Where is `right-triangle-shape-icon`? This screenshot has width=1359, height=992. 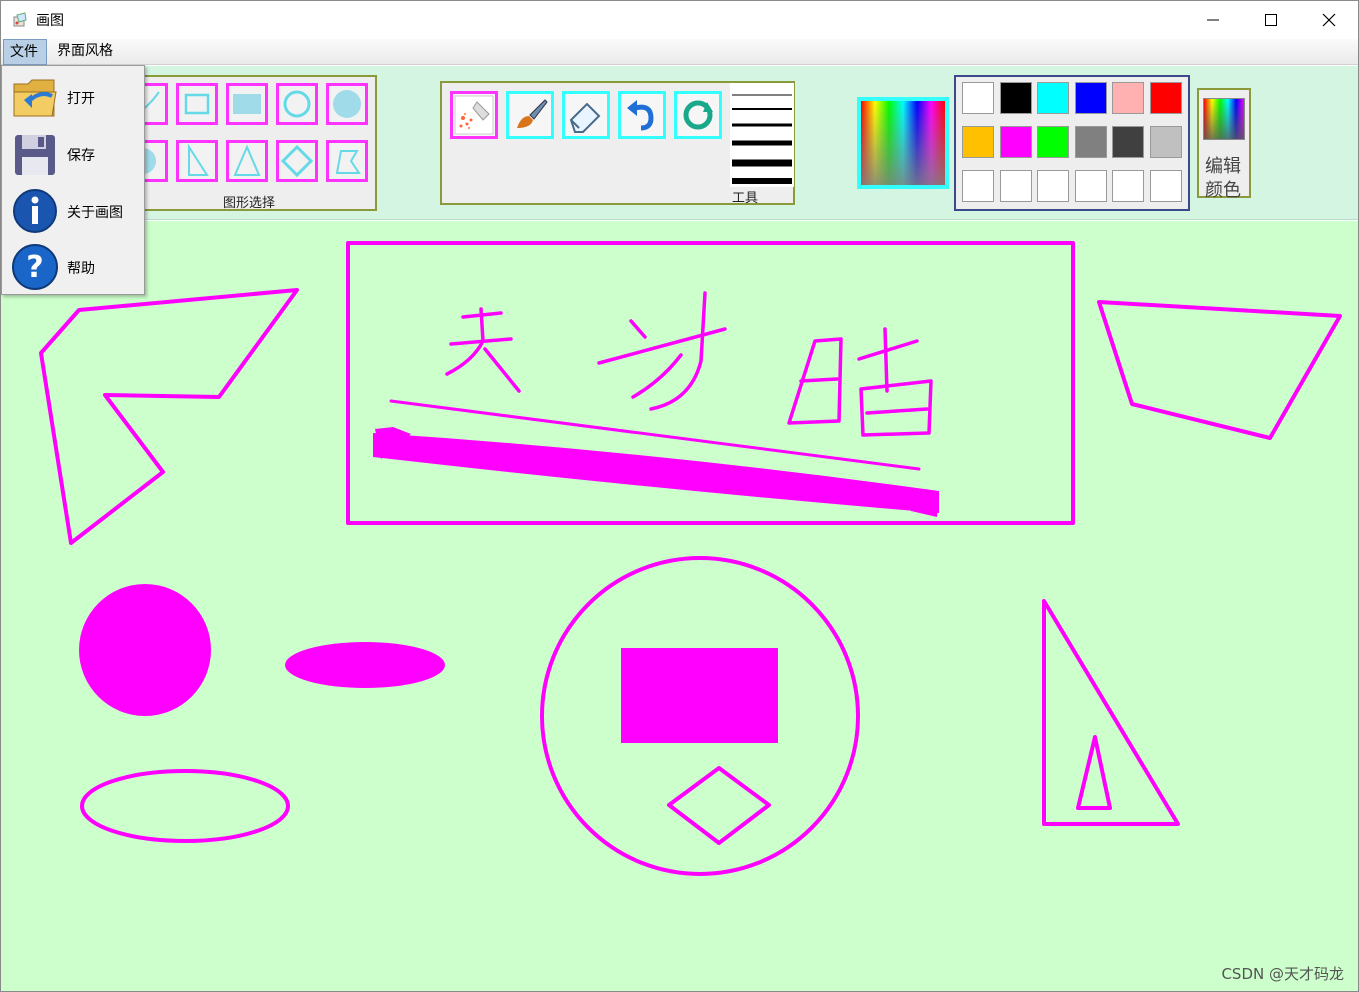
right-triangle-shape-icon is located at coordinates (198, 159).